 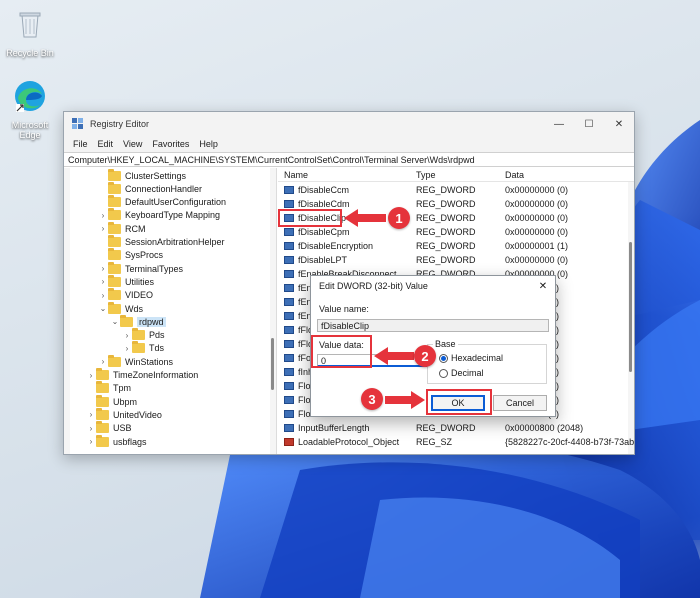 I want to click on cancel-button: Cancel, so click(x=520, y=403).